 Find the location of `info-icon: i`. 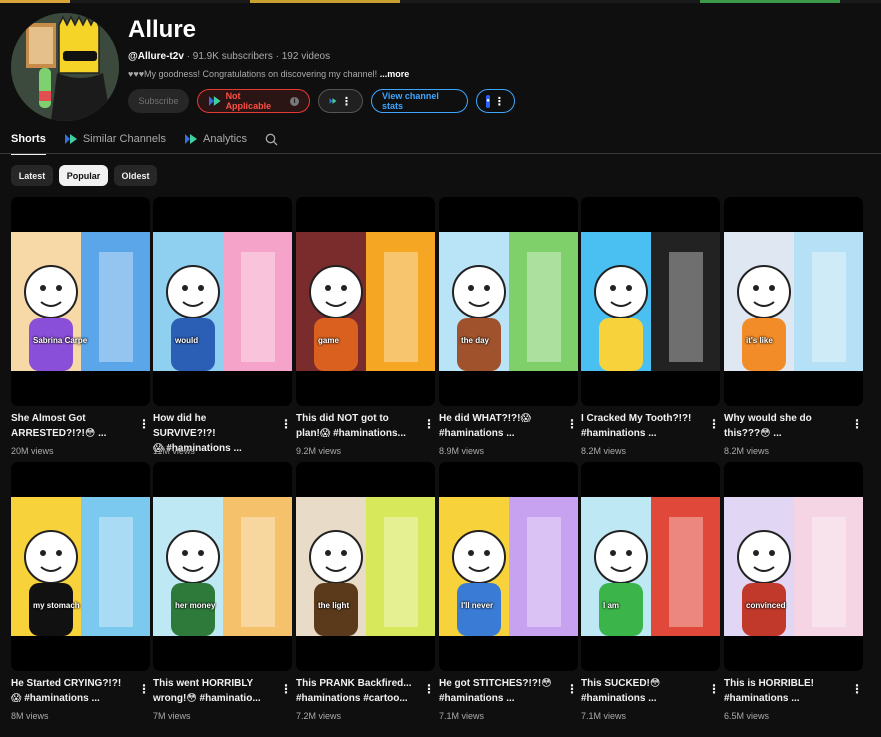

info-icon: i is located at coordinates (294, 101).